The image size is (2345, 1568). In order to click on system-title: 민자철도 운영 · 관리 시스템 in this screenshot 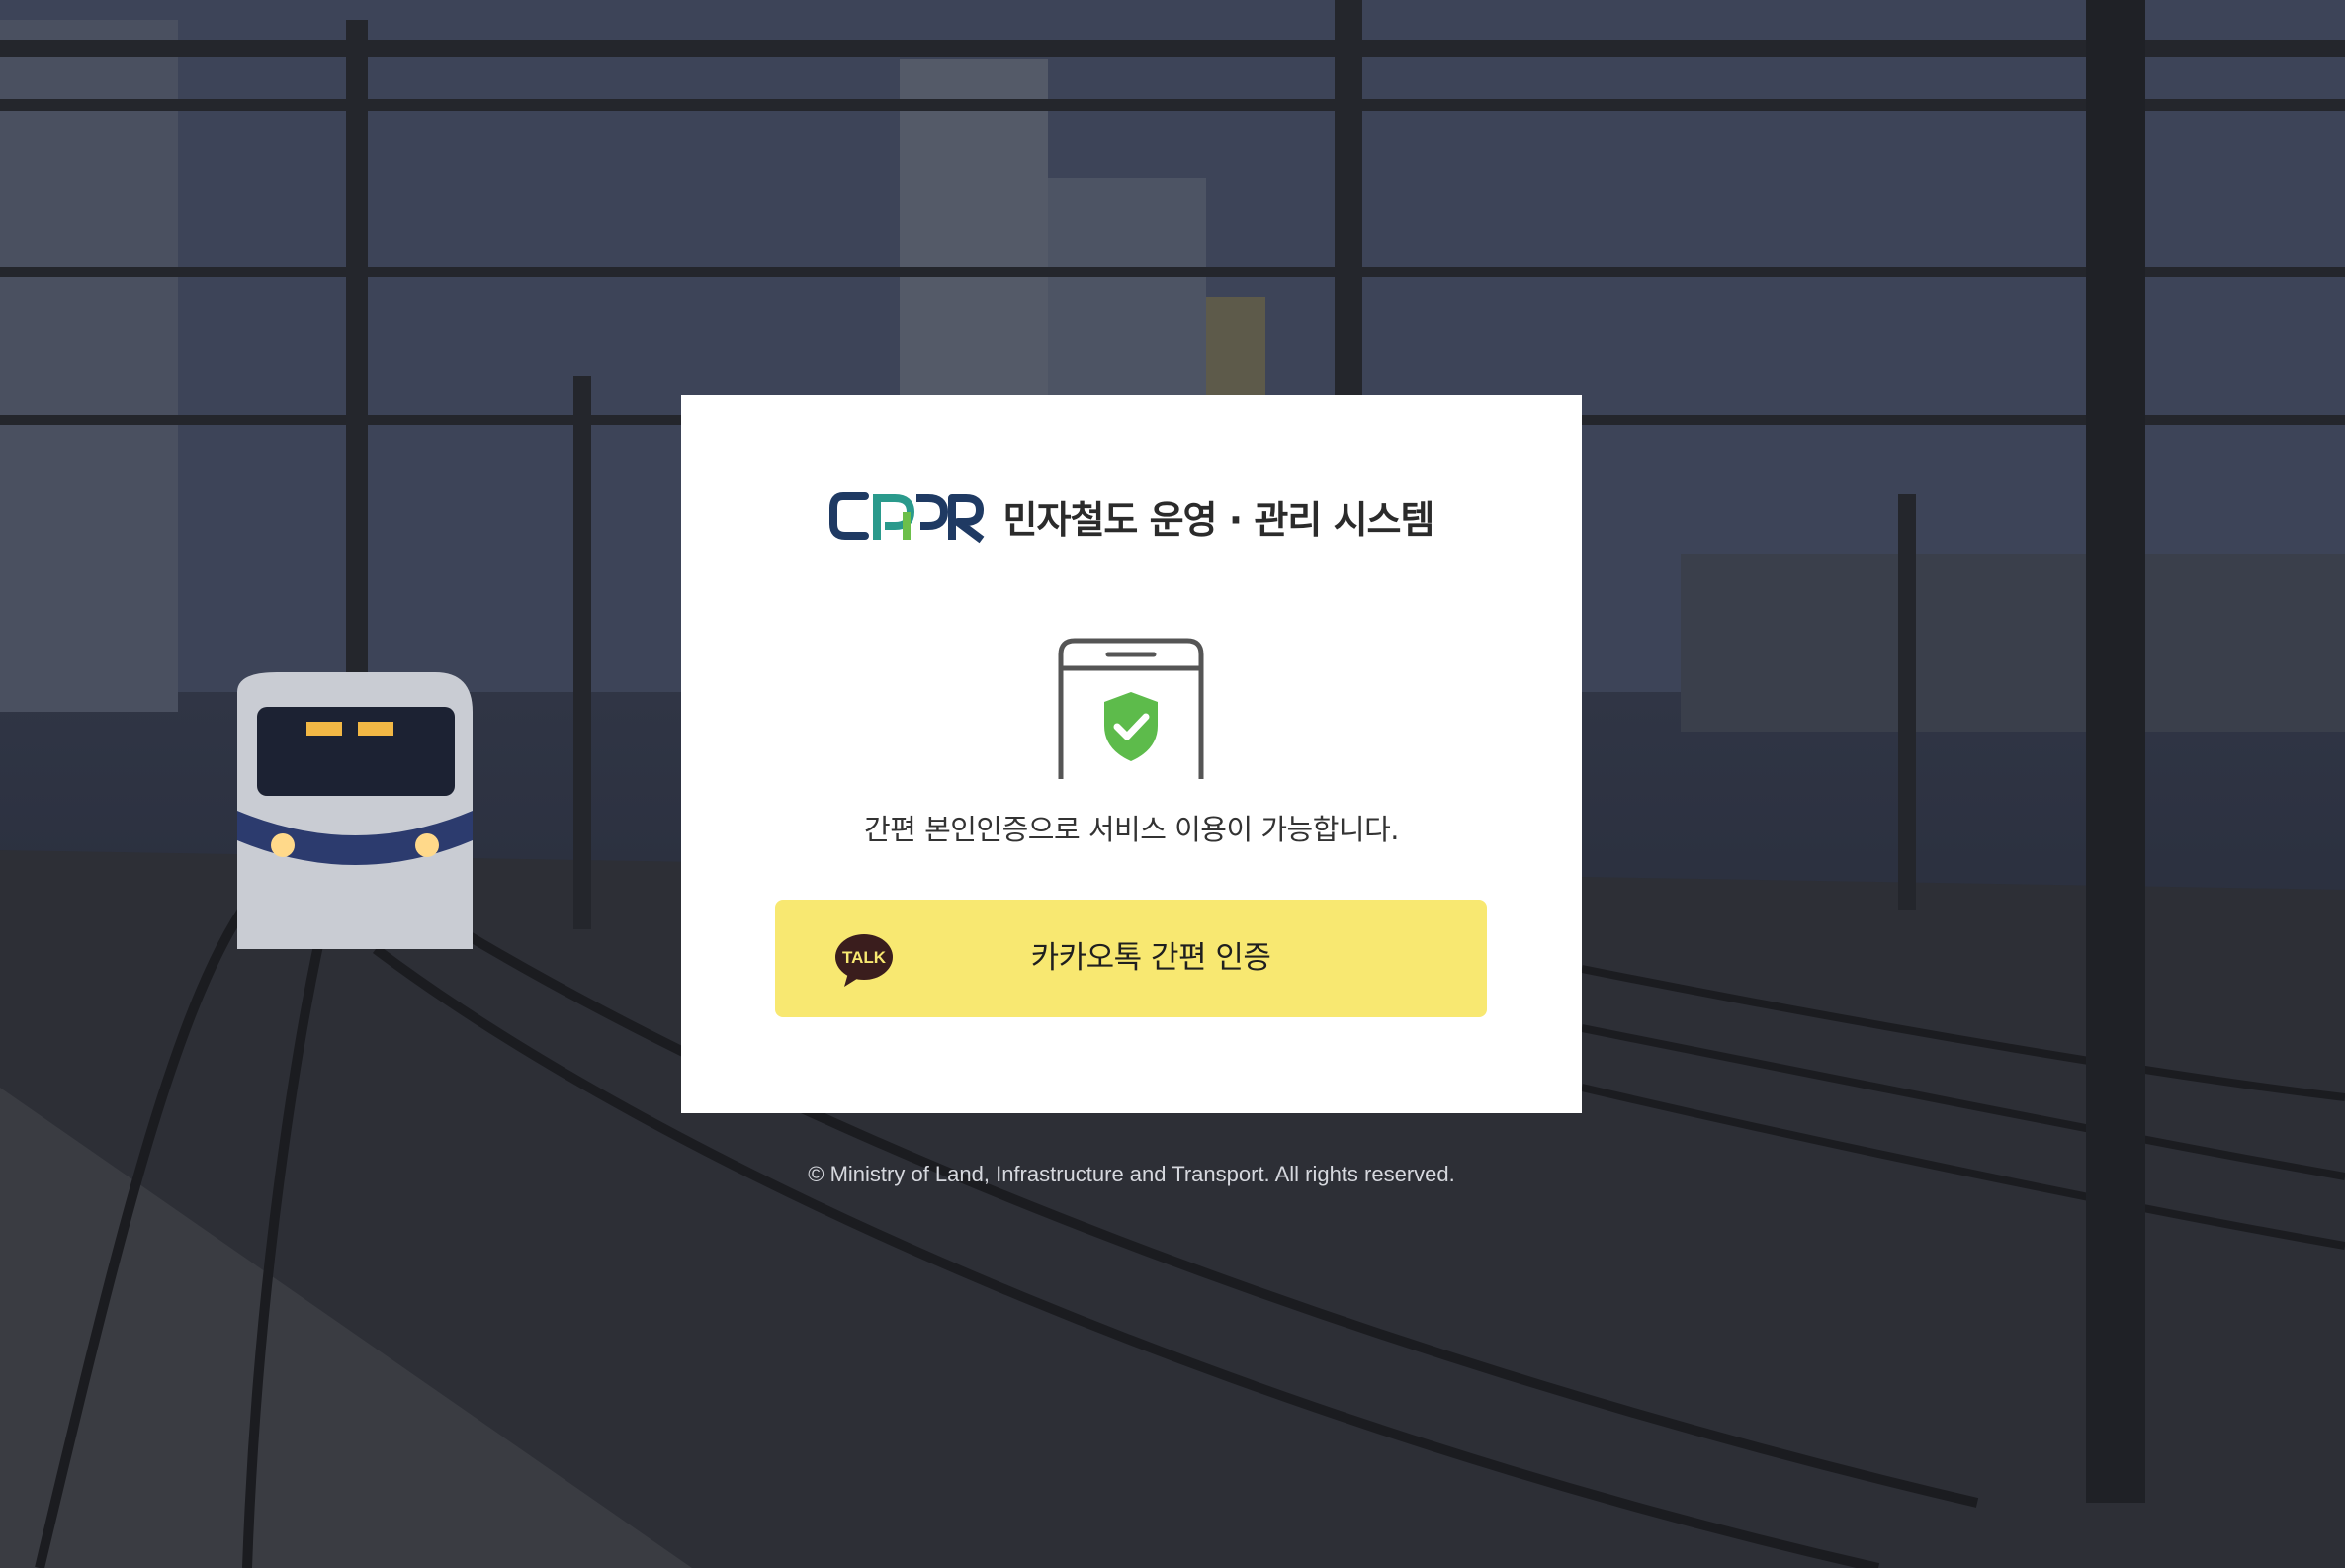, I will do `click(1218, 520)`.